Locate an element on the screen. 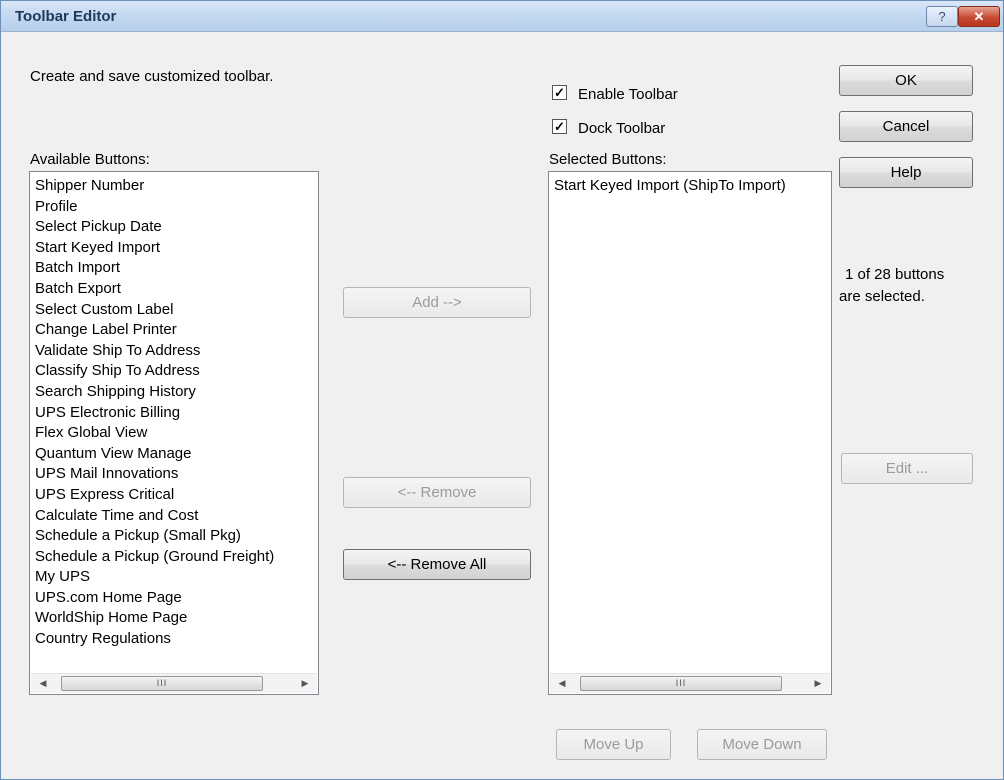  list-item: Batch Export is located at coordinates (175, 289).